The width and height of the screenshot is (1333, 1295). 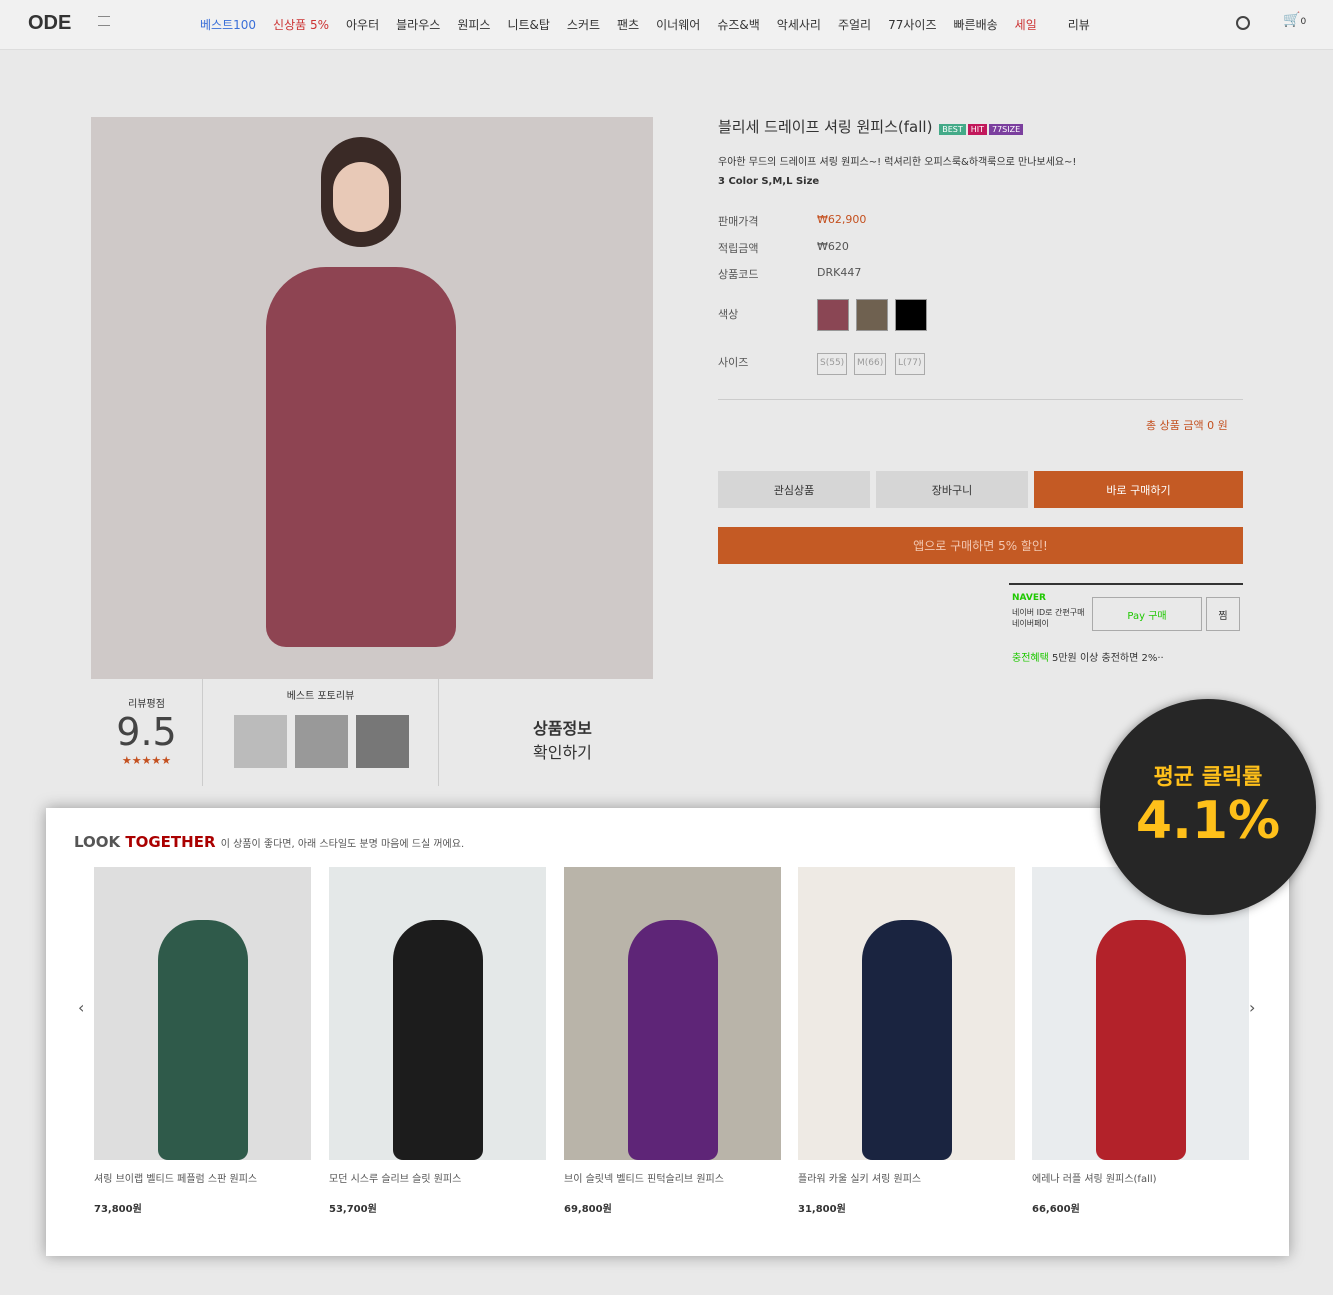 What do you see at coordinates (1079, 24) in the screenshot?
I see `nav-item: 리뷰` at bounding box center [1079, 24].